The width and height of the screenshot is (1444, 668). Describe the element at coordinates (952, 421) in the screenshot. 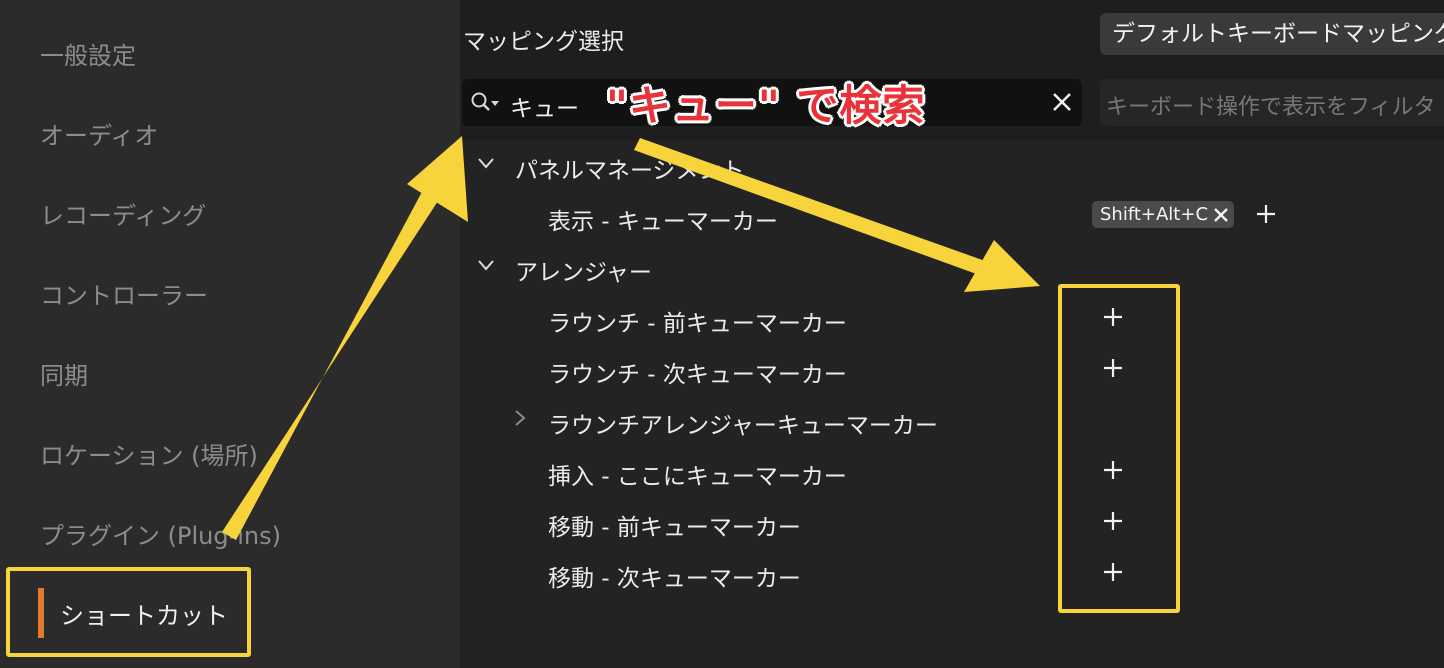

I see `shortcut-row-collapsed: ラウンチアレンジャーキューマーカー` at that location.